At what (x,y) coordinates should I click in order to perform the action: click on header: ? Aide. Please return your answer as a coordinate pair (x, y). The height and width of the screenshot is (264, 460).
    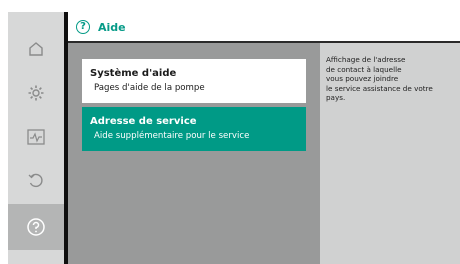
    Looking at the image, I should click on (264, 27).